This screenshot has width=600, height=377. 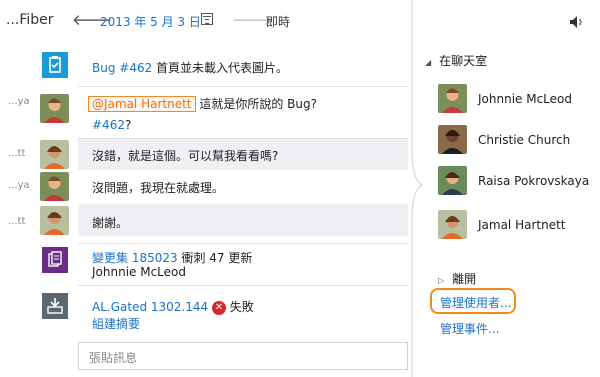 What do you see at coordinates (456, 60) in the screenshot?
I see `room-members-header: ◢ 在聊天室` at bounding box center [456, 60].